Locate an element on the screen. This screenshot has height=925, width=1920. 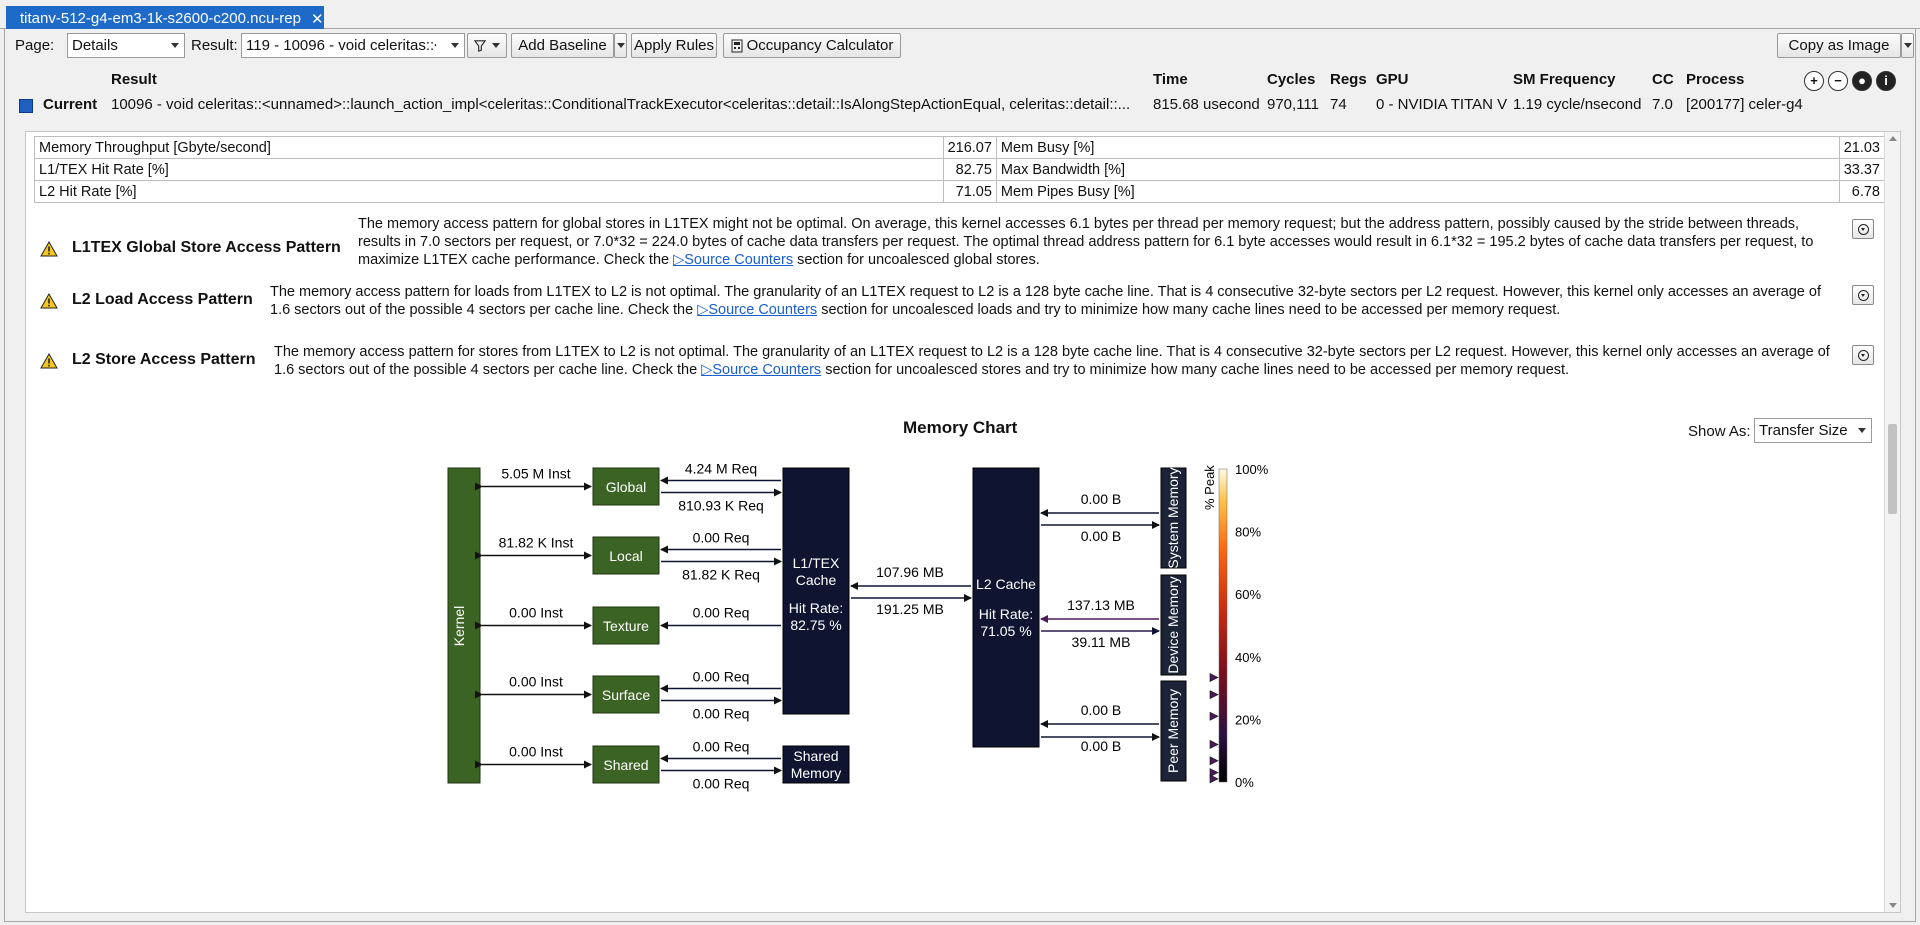
tab-title: titanv-512-g4-em3-1k-s2600-c200.ncu-rep is located at coordinates (160, 18).